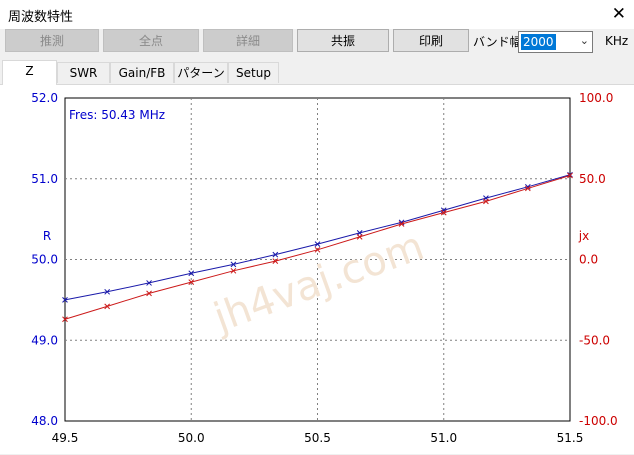 This screenshot has height=455, width=634. I want to click on close-icon: ✕, so click(619, 14).